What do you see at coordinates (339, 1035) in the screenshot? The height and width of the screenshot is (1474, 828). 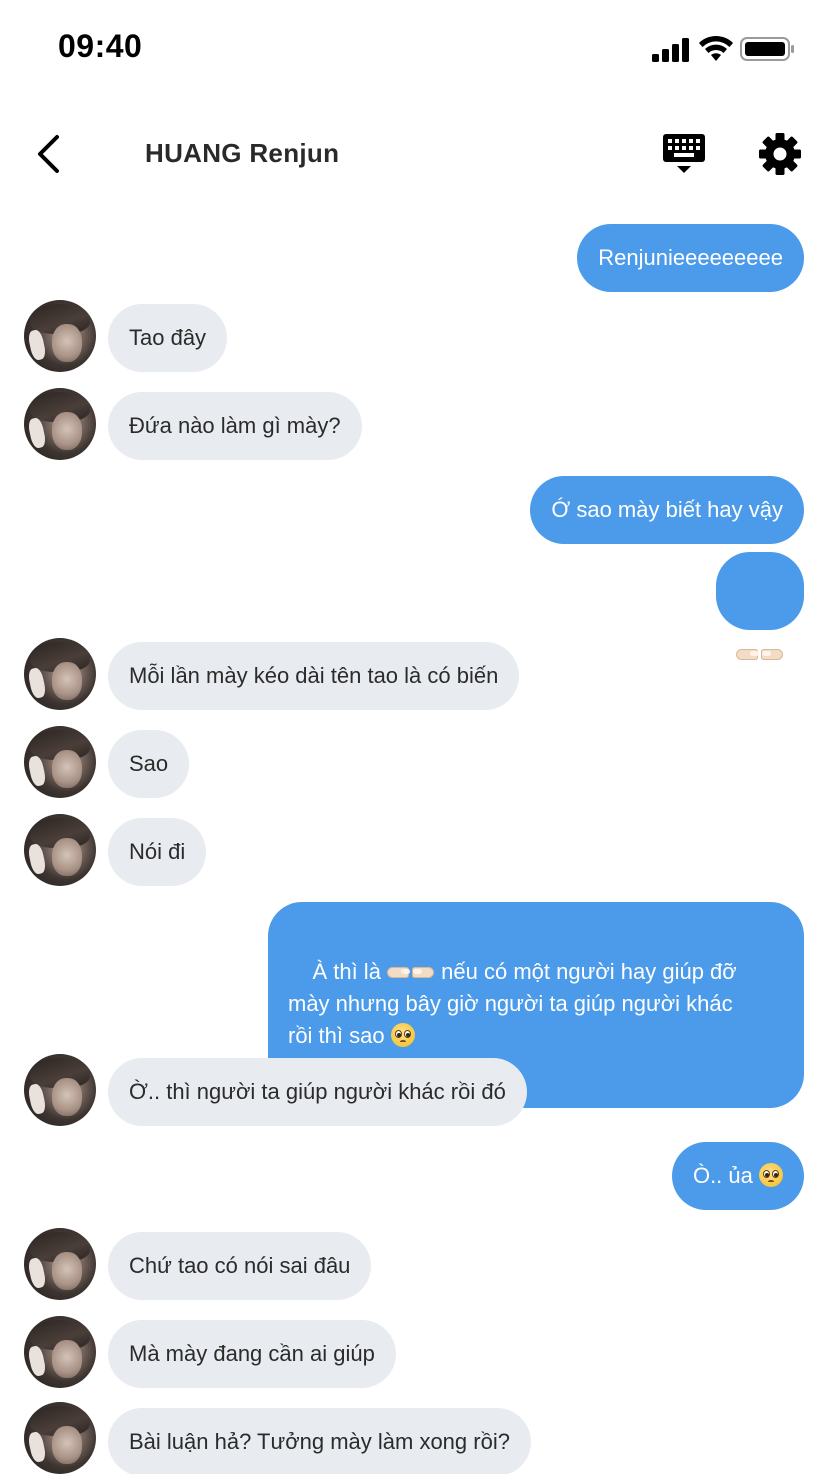 I see `message-text: rồi thì sao` at bounding box center [339, 1035].